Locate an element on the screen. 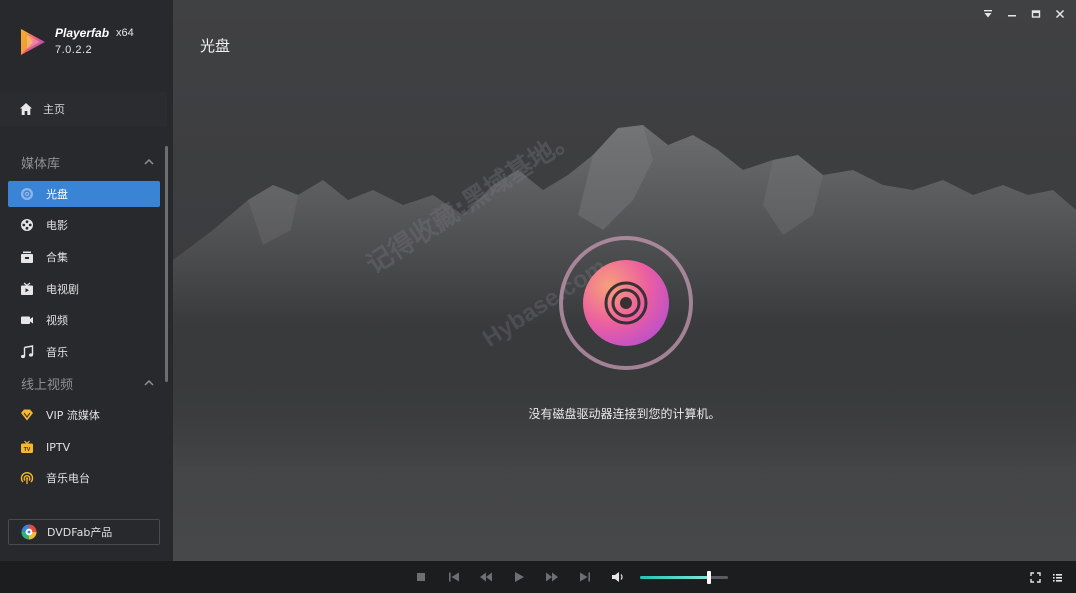  sidebar-scrollbar is located at coordinates (166, 264).